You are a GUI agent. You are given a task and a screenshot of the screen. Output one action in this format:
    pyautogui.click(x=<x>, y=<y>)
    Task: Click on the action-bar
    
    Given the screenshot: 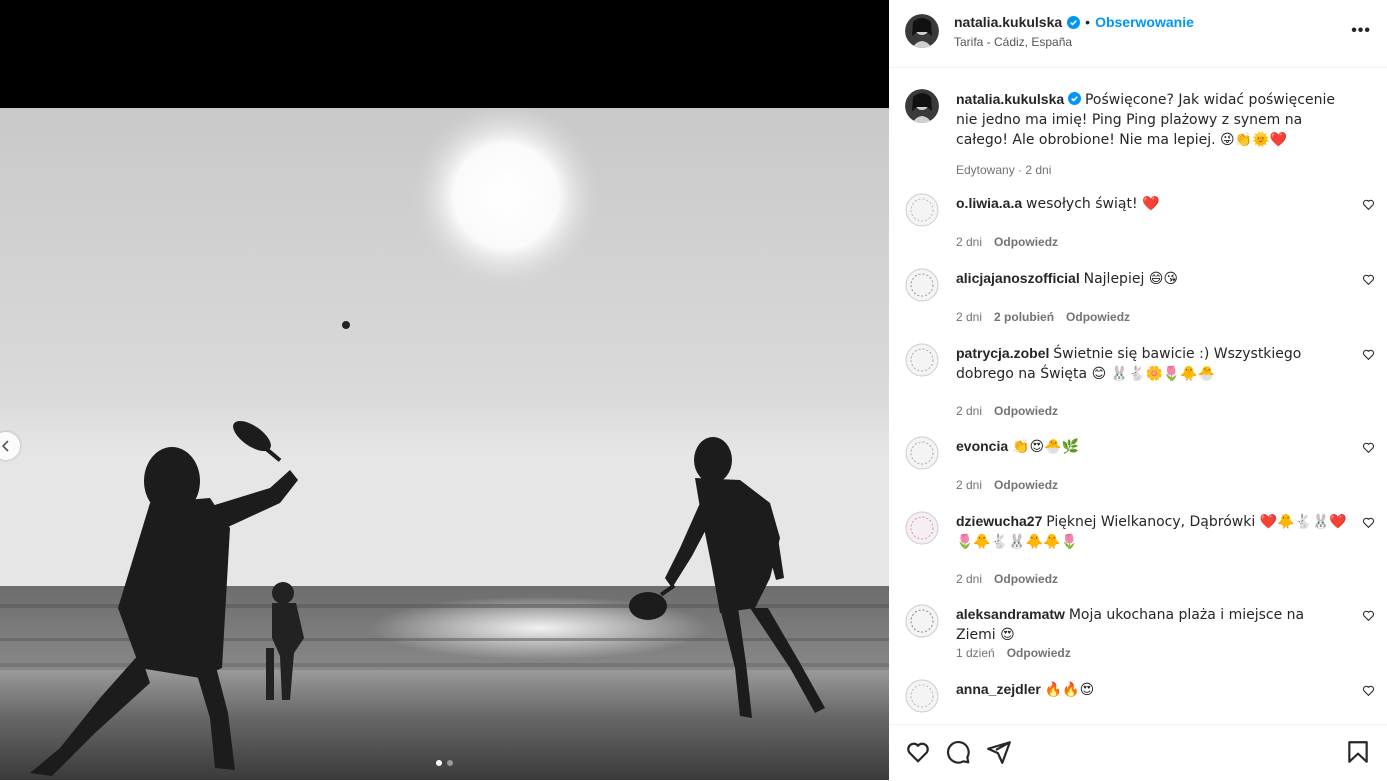 What is the action you would take?
    pyautogui.click(x=1138, y=752)
    